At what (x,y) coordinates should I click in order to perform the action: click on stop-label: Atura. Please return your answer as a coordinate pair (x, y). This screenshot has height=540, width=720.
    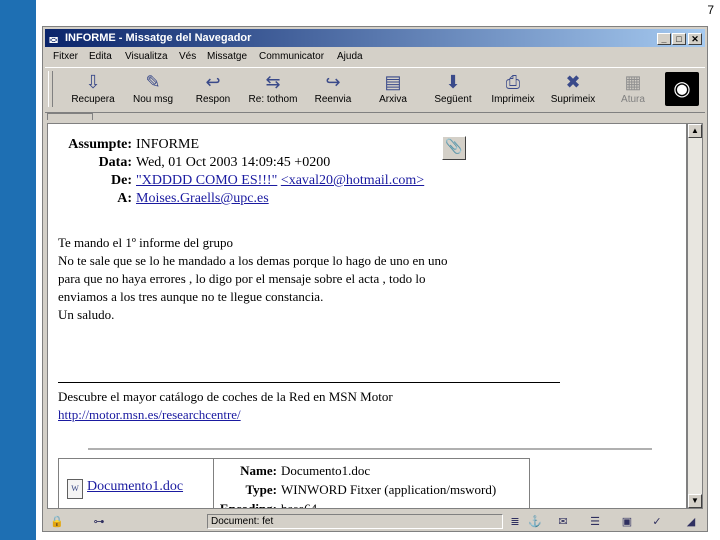
    Looking at the image, I should click on (633, 99).